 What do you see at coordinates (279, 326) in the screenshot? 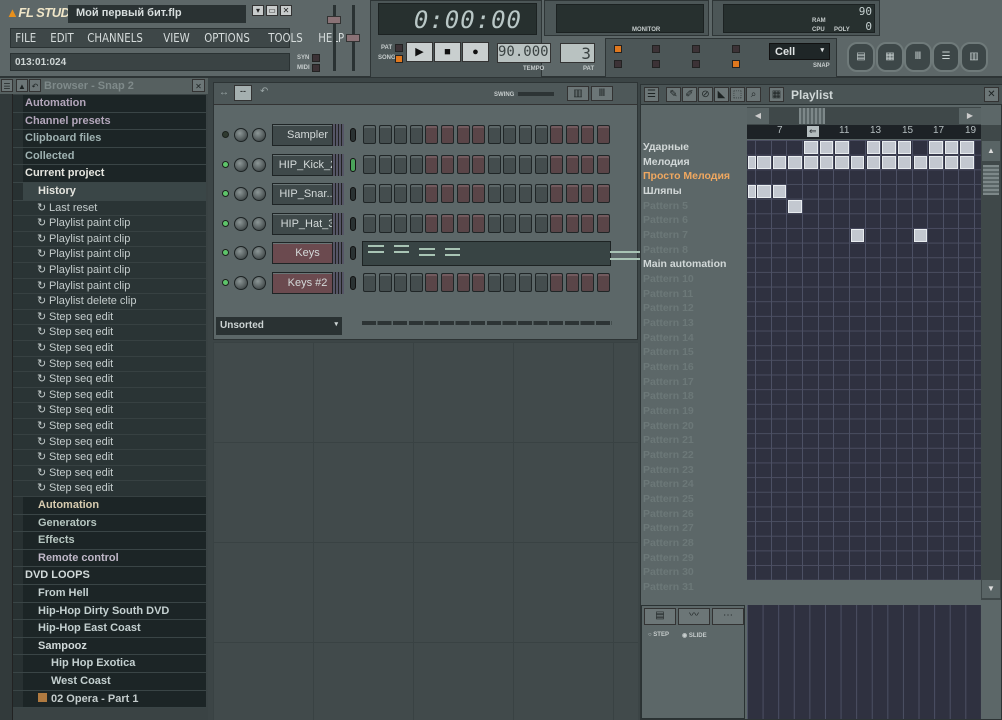
I see `channel-filter-dropdown: Unsorted ▾` at bounding box center [279, 326].